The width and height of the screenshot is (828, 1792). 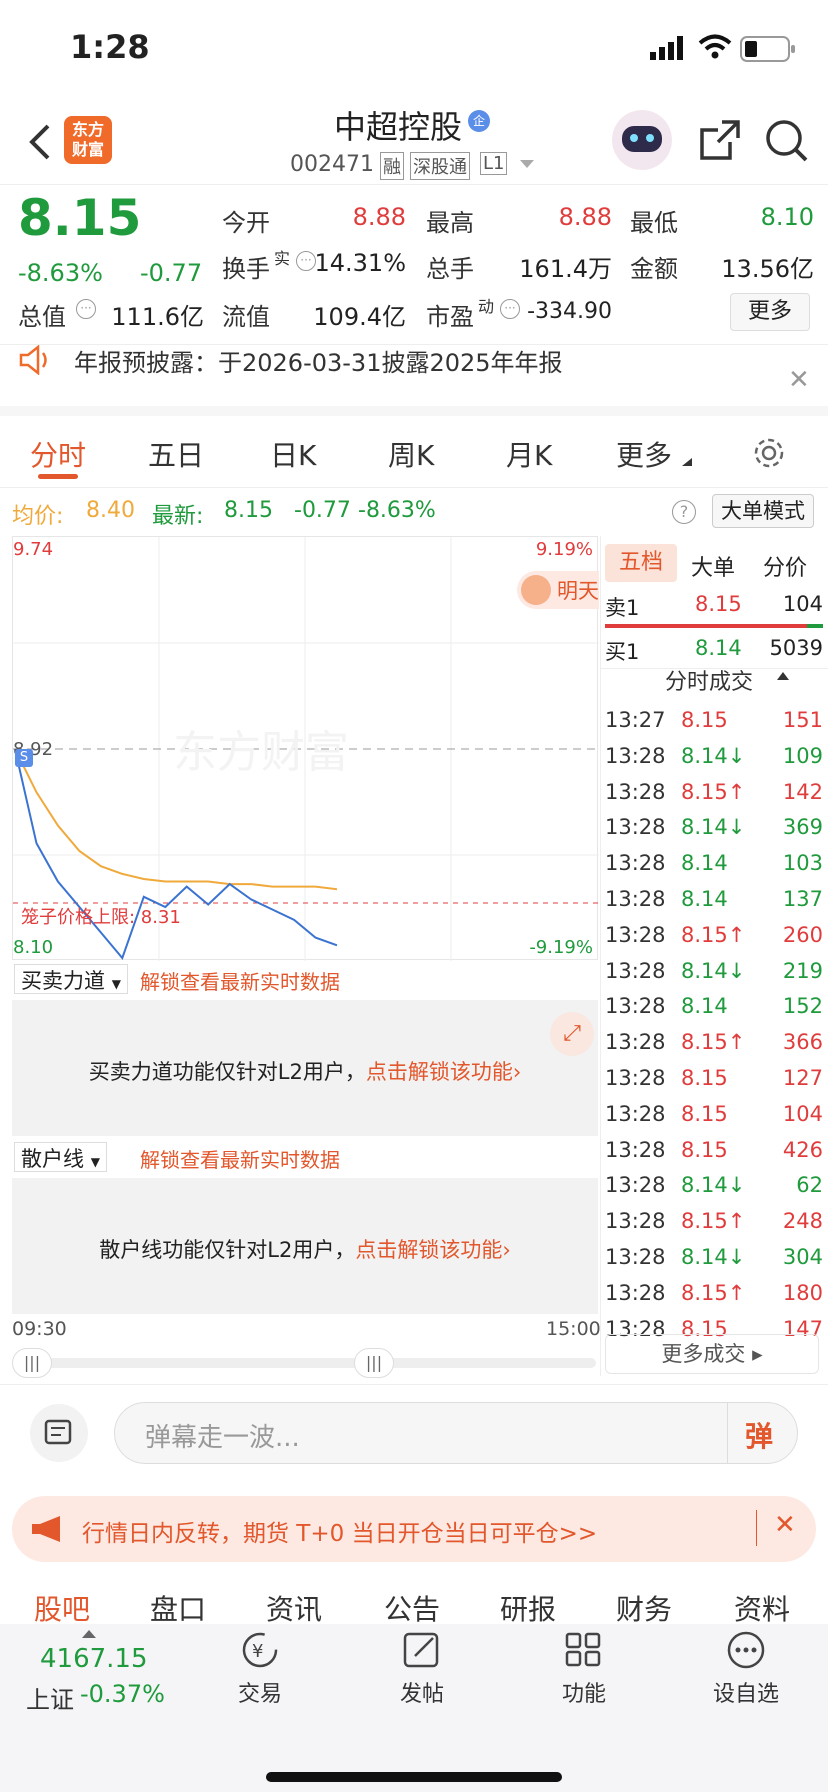 I want to click on tab-indicator, so click(x=58, y=476).